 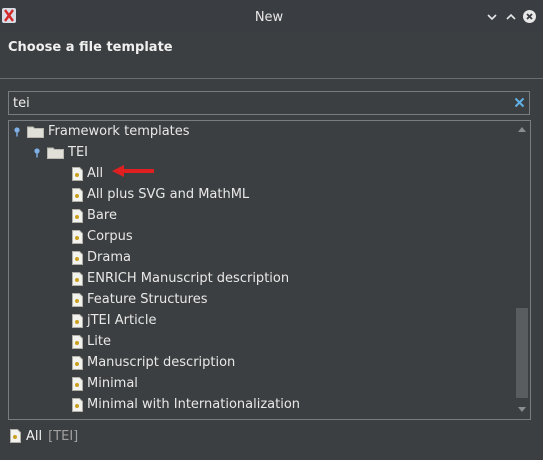 I want to click on search-input, so click(x=258, y=103).